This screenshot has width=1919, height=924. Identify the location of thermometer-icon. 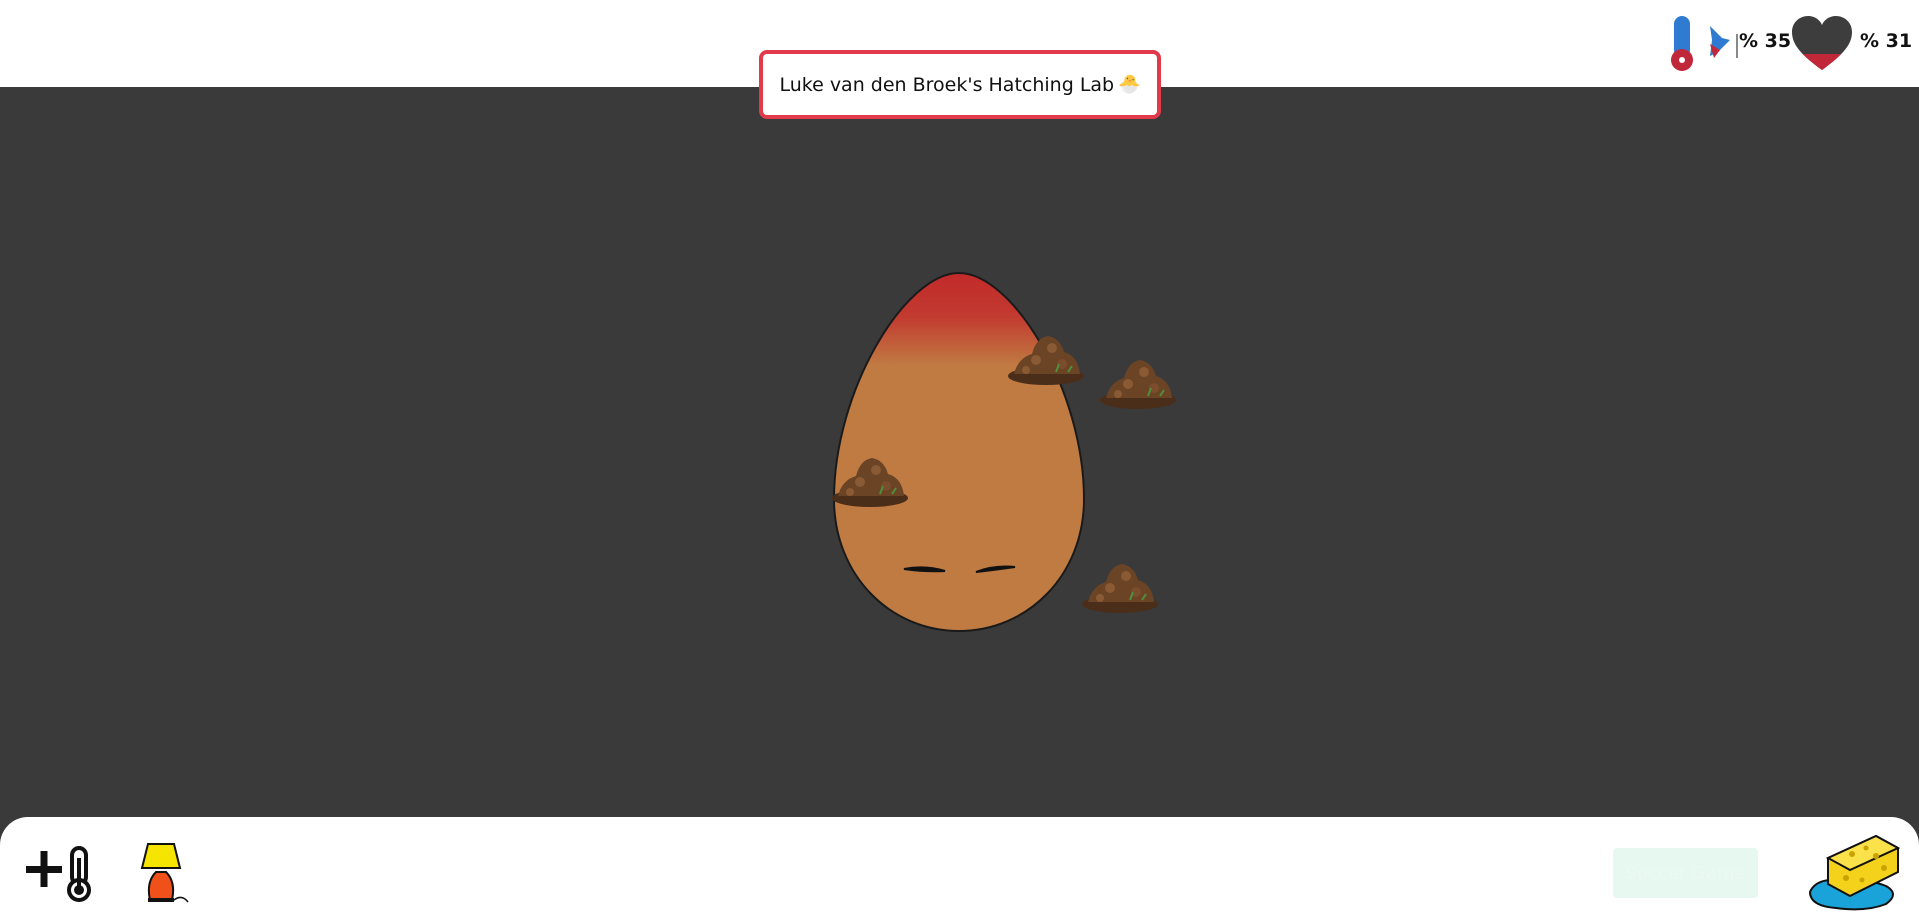
(1704, 43).